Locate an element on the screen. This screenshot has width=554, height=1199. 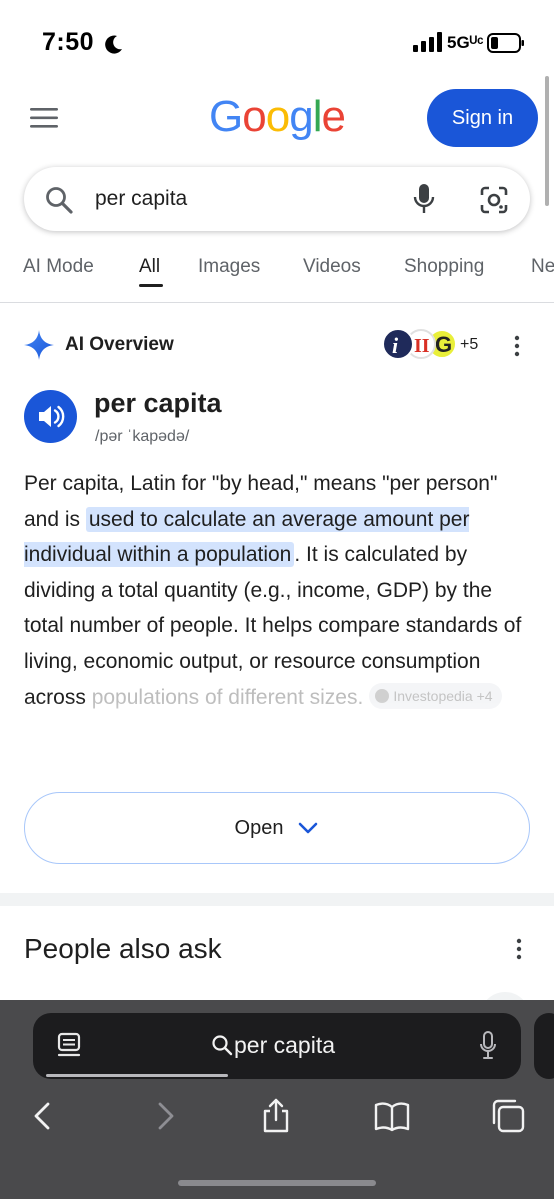
logo-letter: G is located at coordinates (226, 116).